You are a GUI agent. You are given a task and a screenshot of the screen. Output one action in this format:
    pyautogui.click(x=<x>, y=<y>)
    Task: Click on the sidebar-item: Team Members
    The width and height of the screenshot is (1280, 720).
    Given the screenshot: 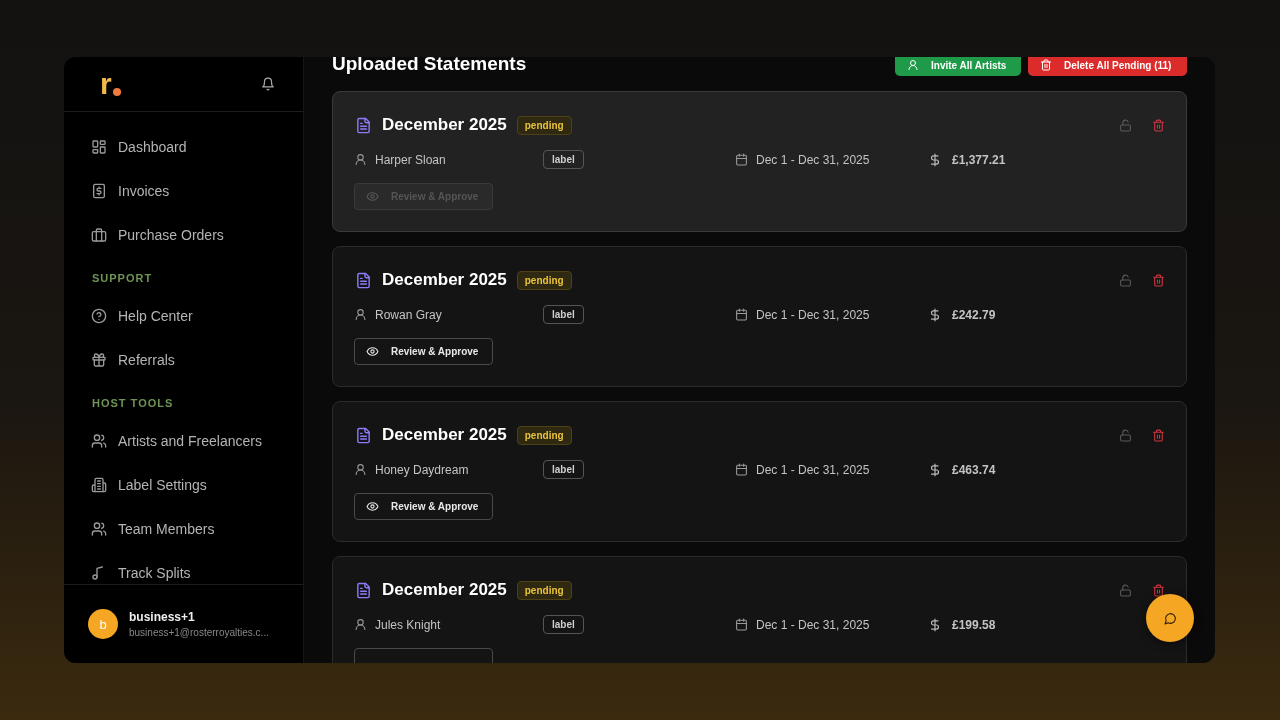 What is the action you would take?
    pyautogui.click(x=183, y=529)
    